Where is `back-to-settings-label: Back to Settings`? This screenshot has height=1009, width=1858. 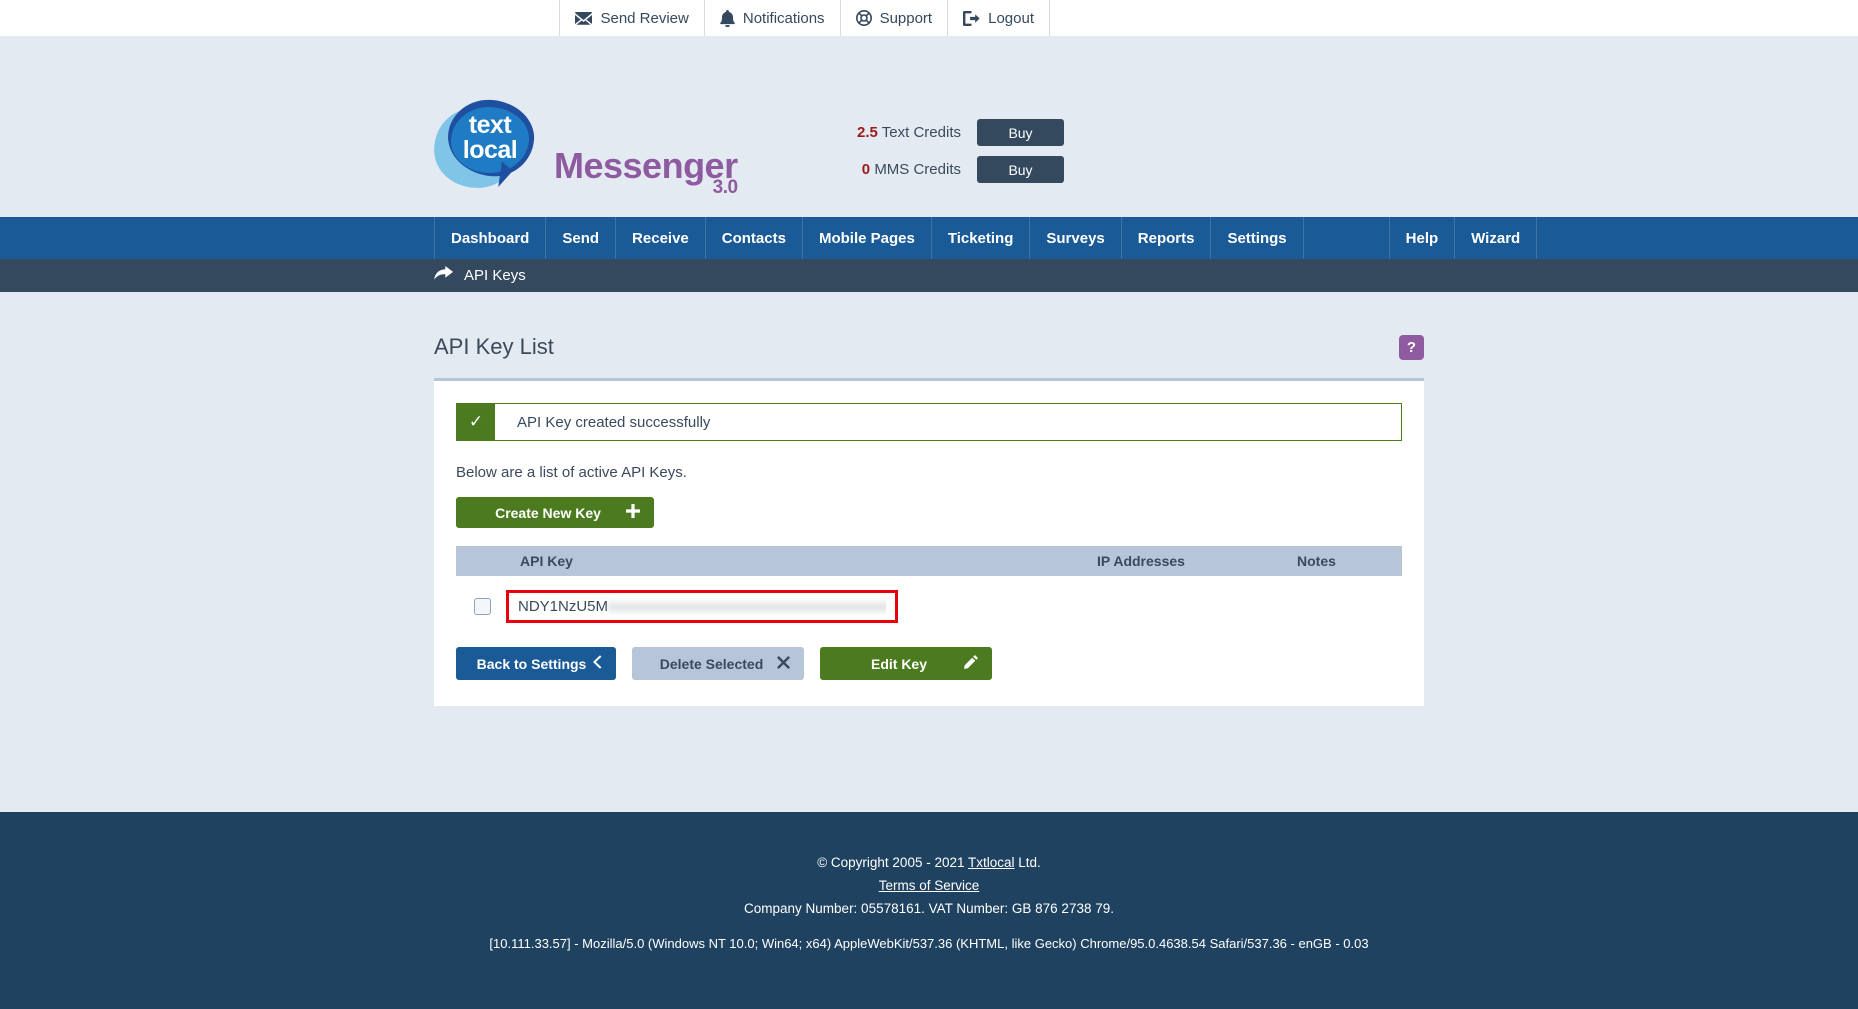 back-to-settings-label: Back to Settings is located at coordinates (531, 663).